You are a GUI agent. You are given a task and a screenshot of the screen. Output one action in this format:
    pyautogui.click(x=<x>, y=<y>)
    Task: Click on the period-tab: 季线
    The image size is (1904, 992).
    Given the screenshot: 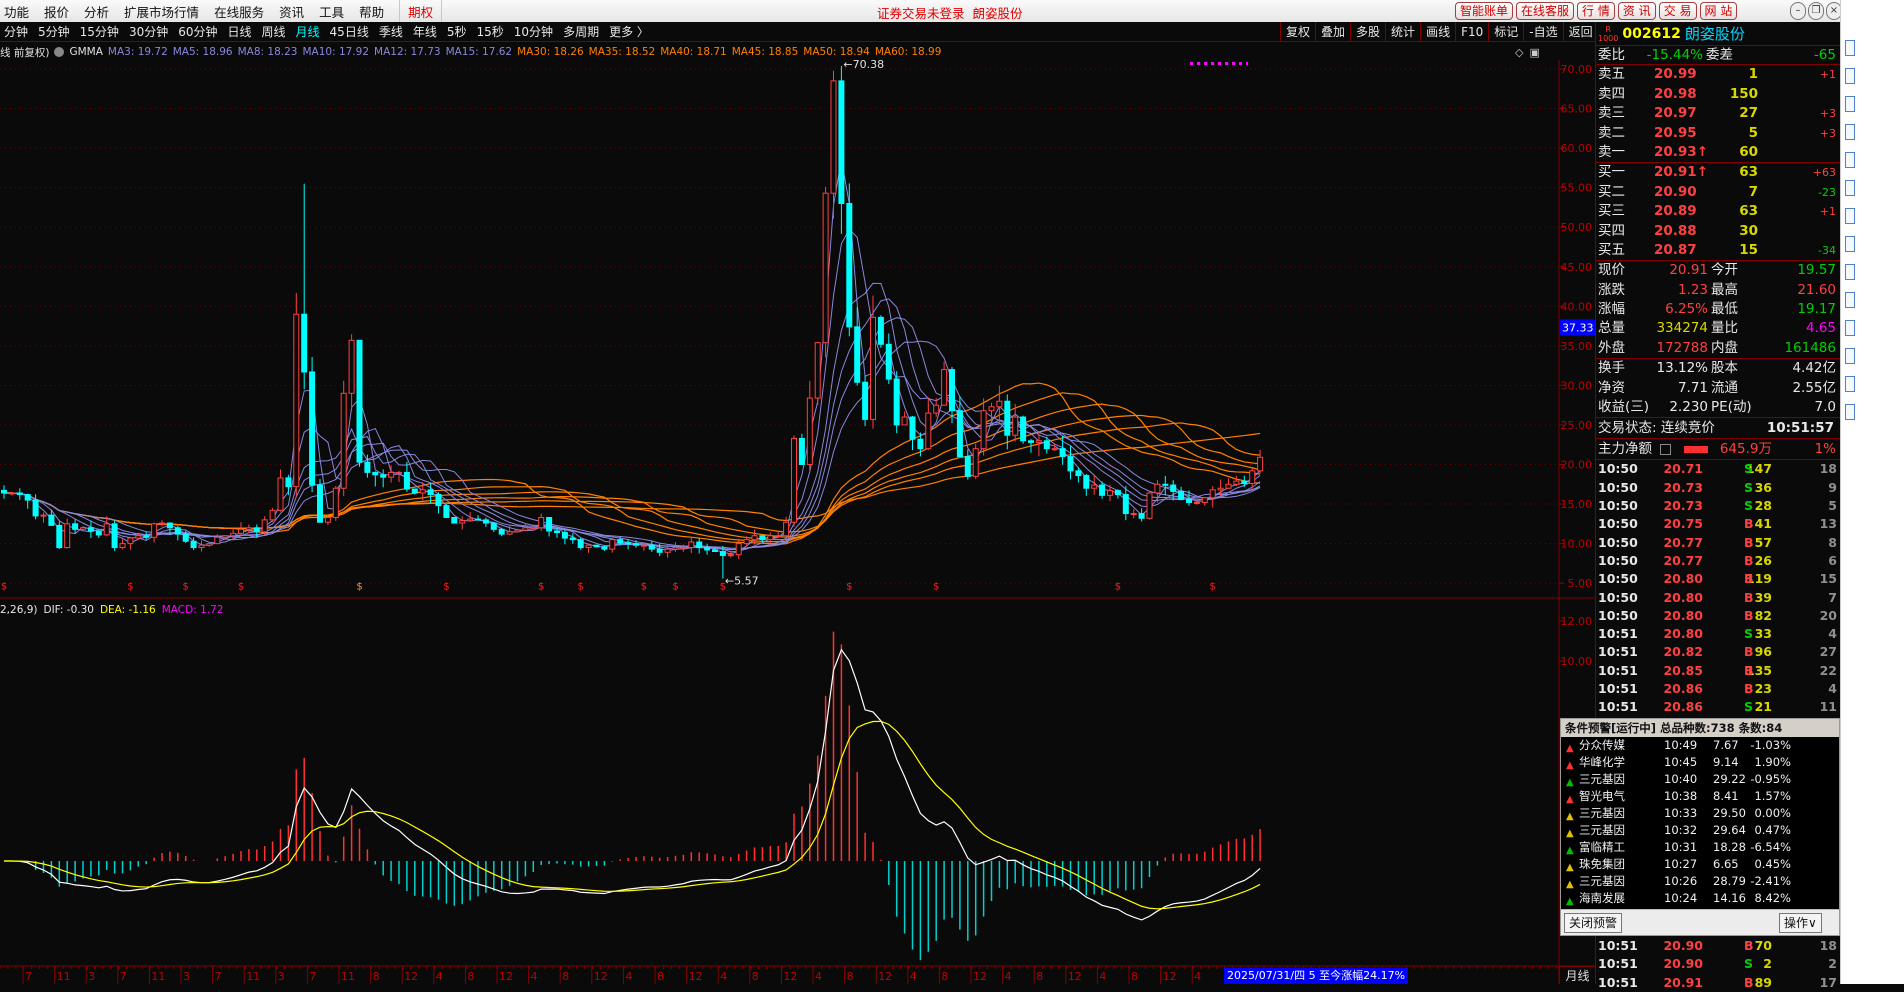 What is the action you would take?
    pyautogui.click(x=391, y=31)
    